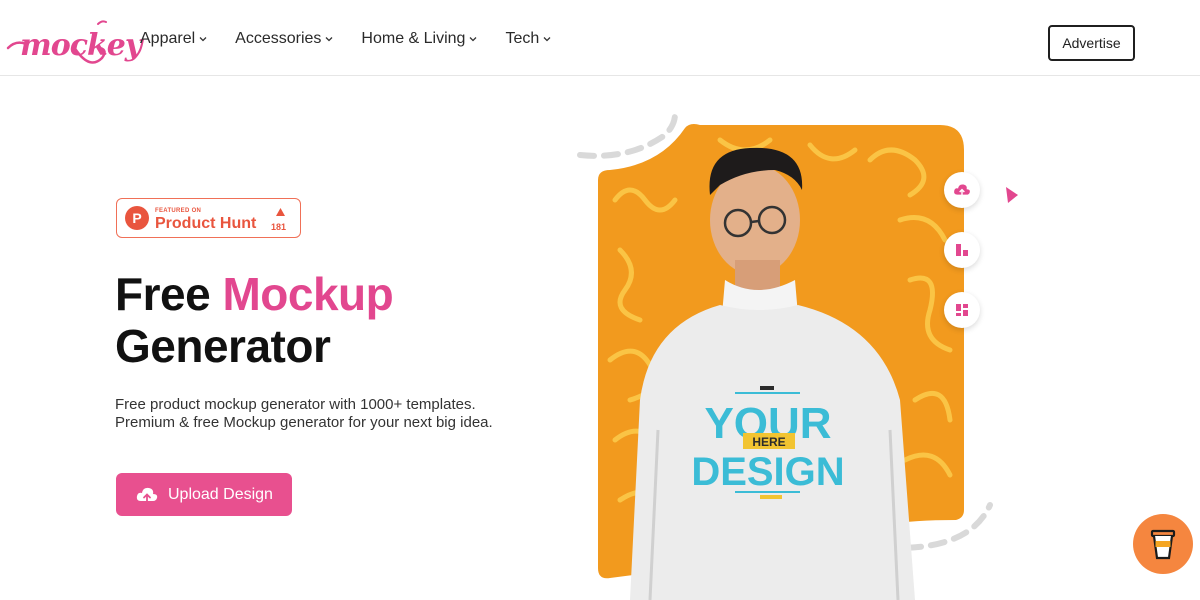 This screenshot has width=1200, height=600. I want to click on coffee-cup-icon, so click(1163, 544).